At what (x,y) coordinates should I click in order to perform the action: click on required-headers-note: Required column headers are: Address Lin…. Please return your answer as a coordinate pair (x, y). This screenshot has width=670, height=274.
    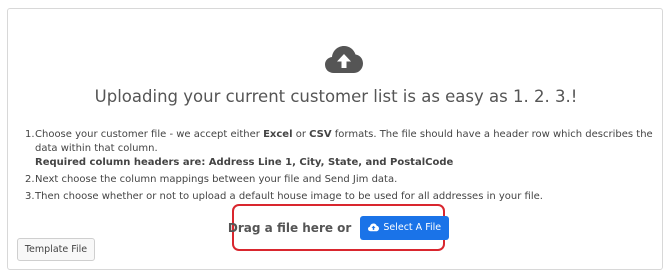
    Looking at the image, I should click on (244, 162).